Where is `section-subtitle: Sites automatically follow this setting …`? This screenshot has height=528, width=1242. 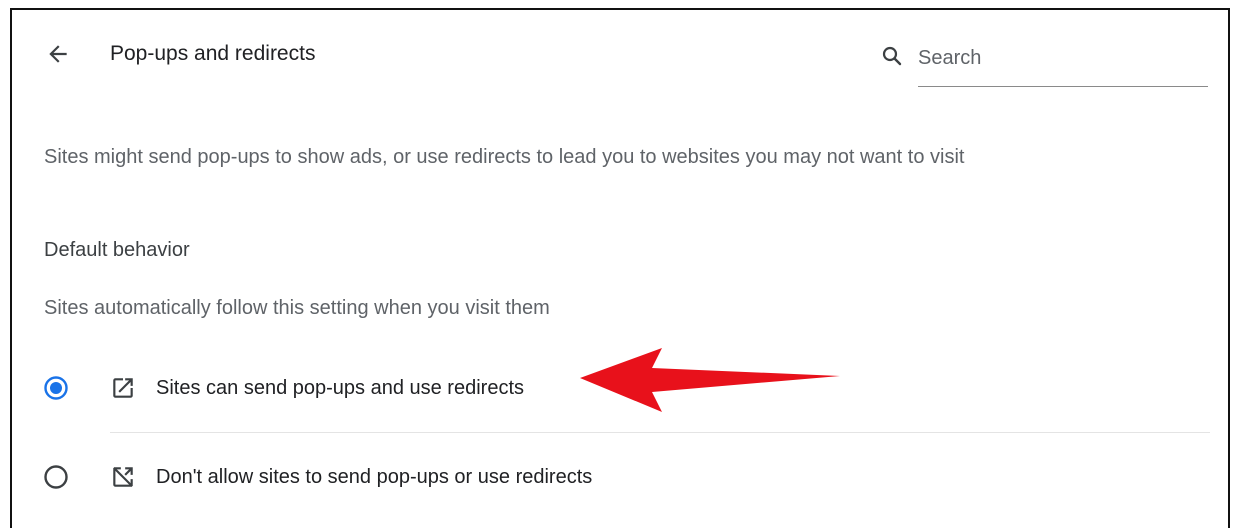
section-subtitle: Sites automatically follow this setting … is located at coordinates (297, 308).